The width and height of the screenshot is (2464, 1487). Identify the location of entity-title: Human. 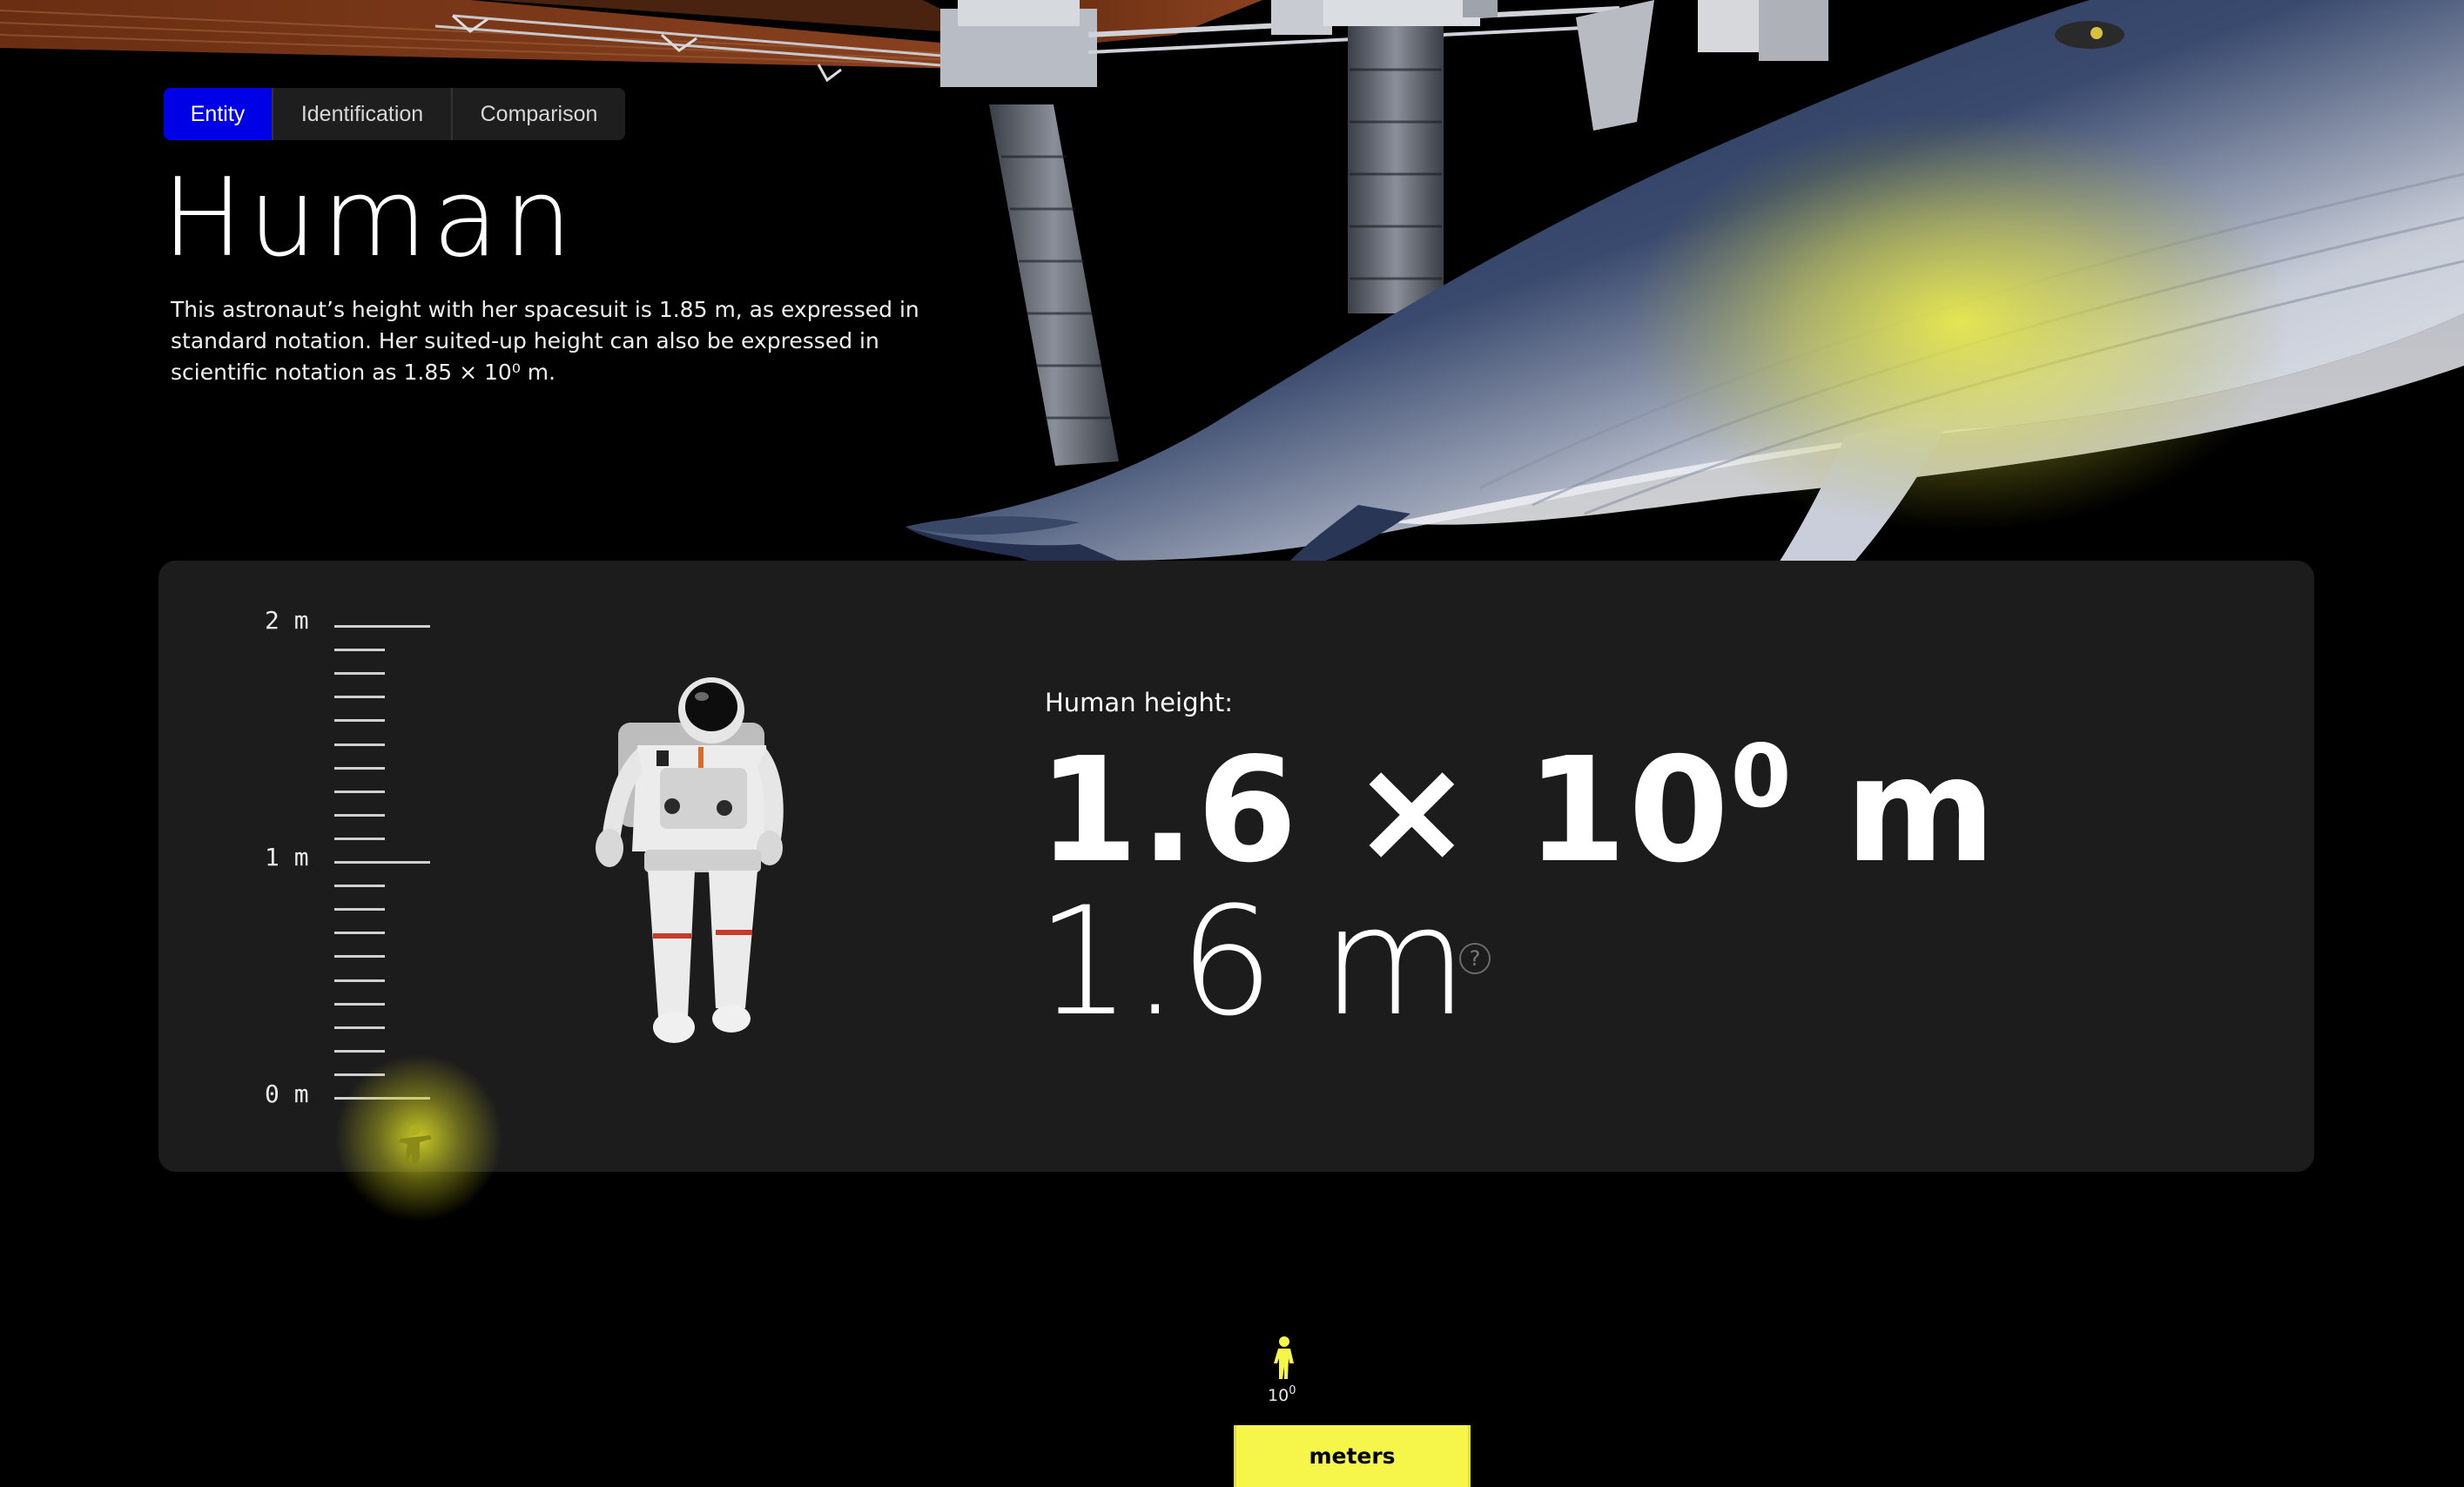
(370, 218).